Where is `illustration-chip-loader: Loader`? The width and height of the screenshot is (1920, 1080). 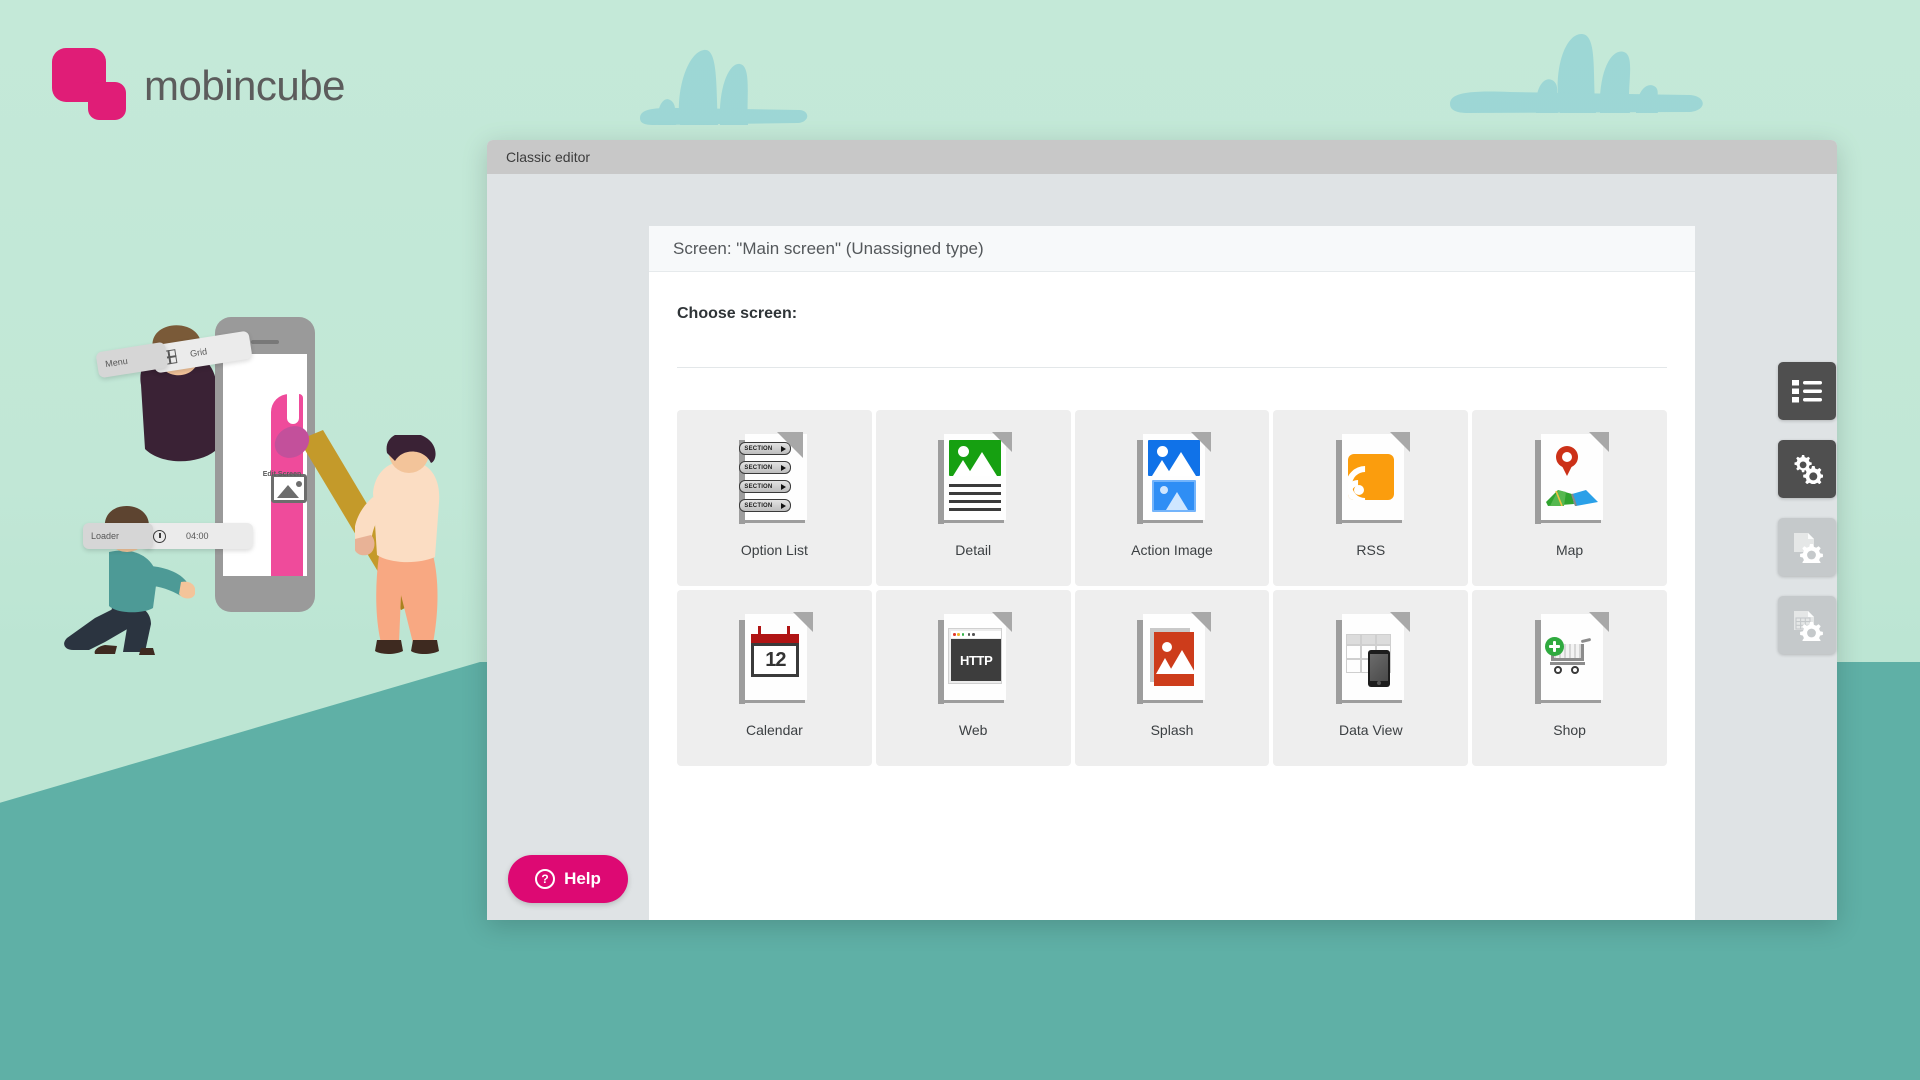
illustration-chip-loader: Loader is located at coordinates (118, 536).